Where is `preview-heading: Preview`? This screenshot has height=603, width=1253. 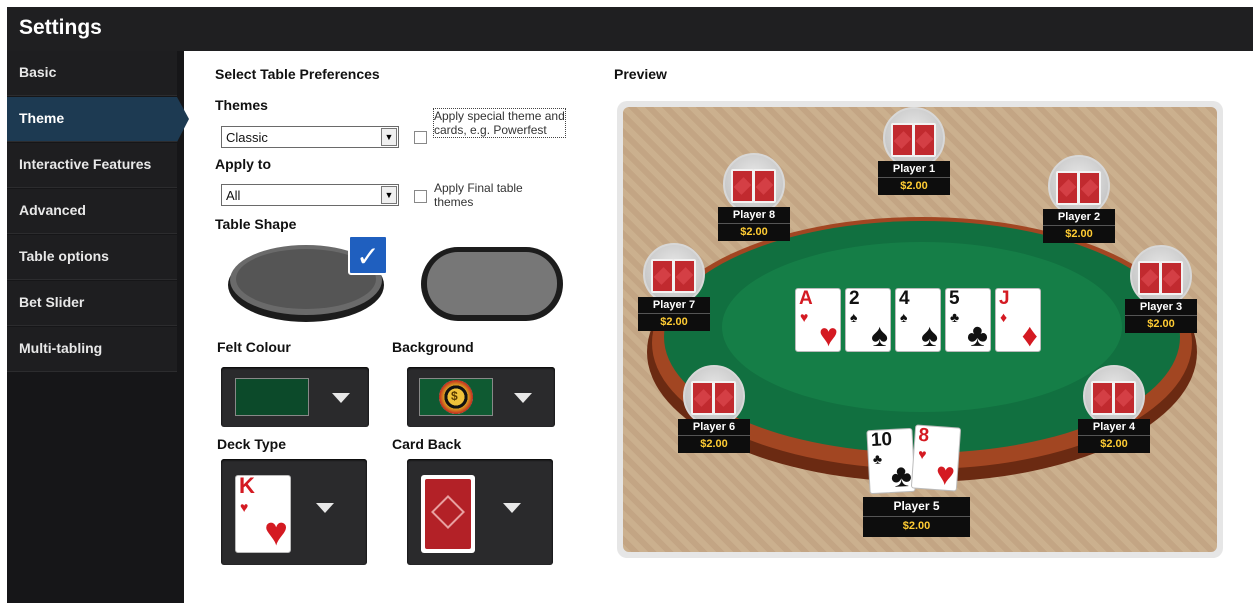
preview-heading: Preview is located at coordinates (640, 74).